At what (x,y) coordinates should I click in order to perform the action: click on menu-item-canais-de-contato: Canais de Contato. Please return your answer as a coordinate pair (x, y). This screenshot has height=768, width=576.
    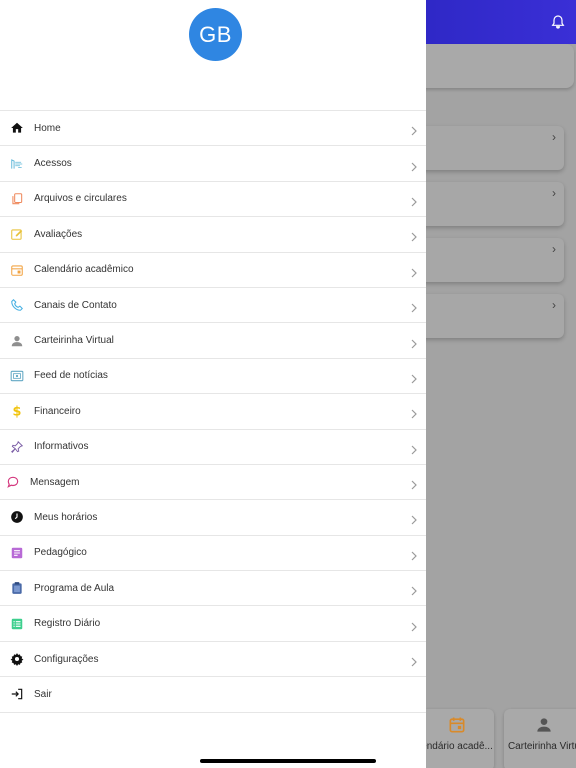
    Looking at the image, I should click on (213, 306).